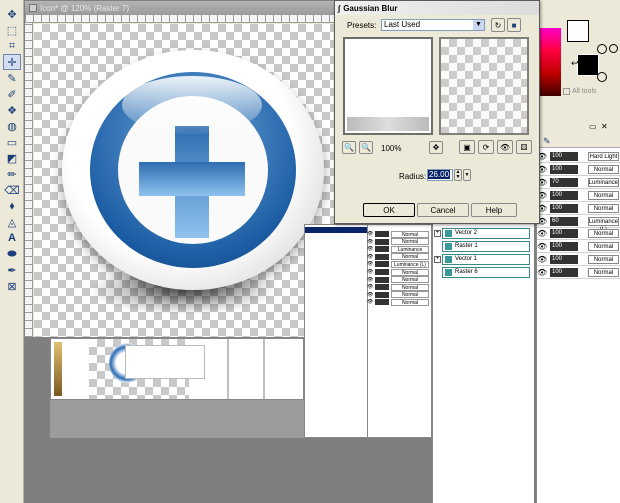  Describe the element at coordinates (588, 65) in the screenshot. I see `background-swatch` at that location.